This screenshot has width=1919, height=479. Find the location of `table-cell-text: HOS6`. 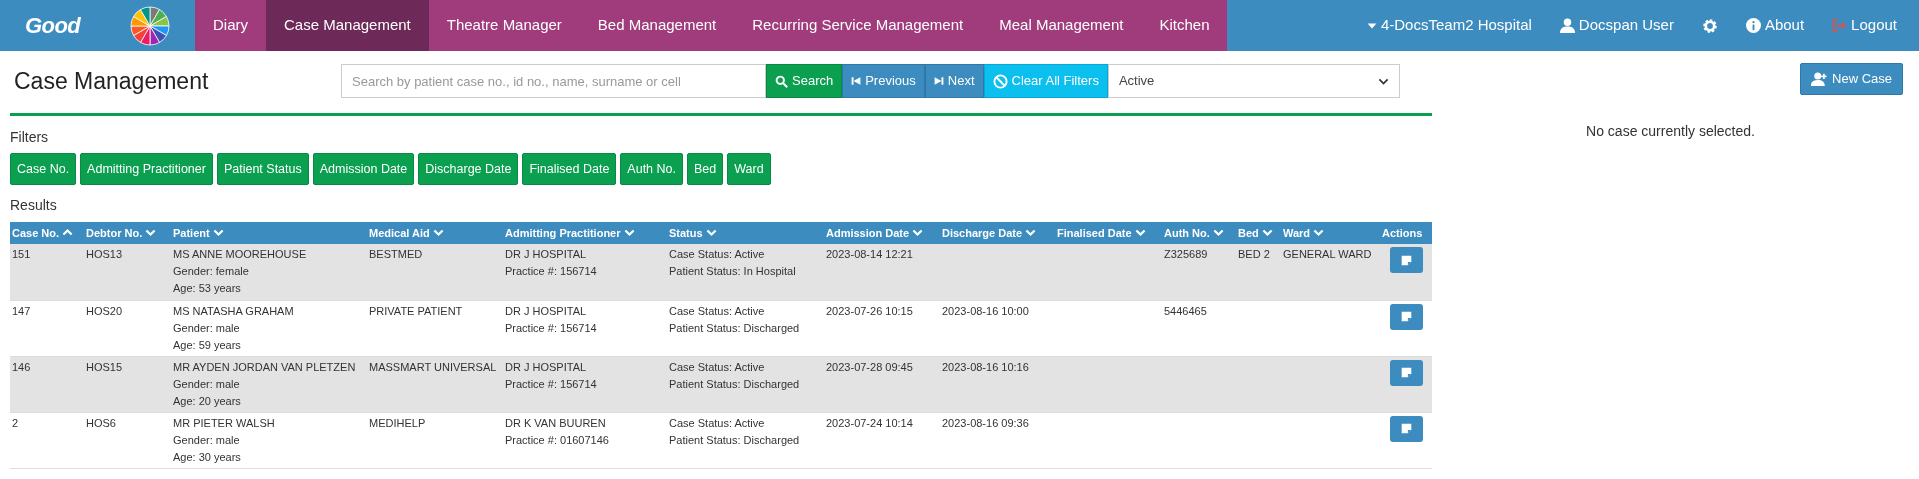

table-cell-text: HOS6 is located at coordinates (101, 422).